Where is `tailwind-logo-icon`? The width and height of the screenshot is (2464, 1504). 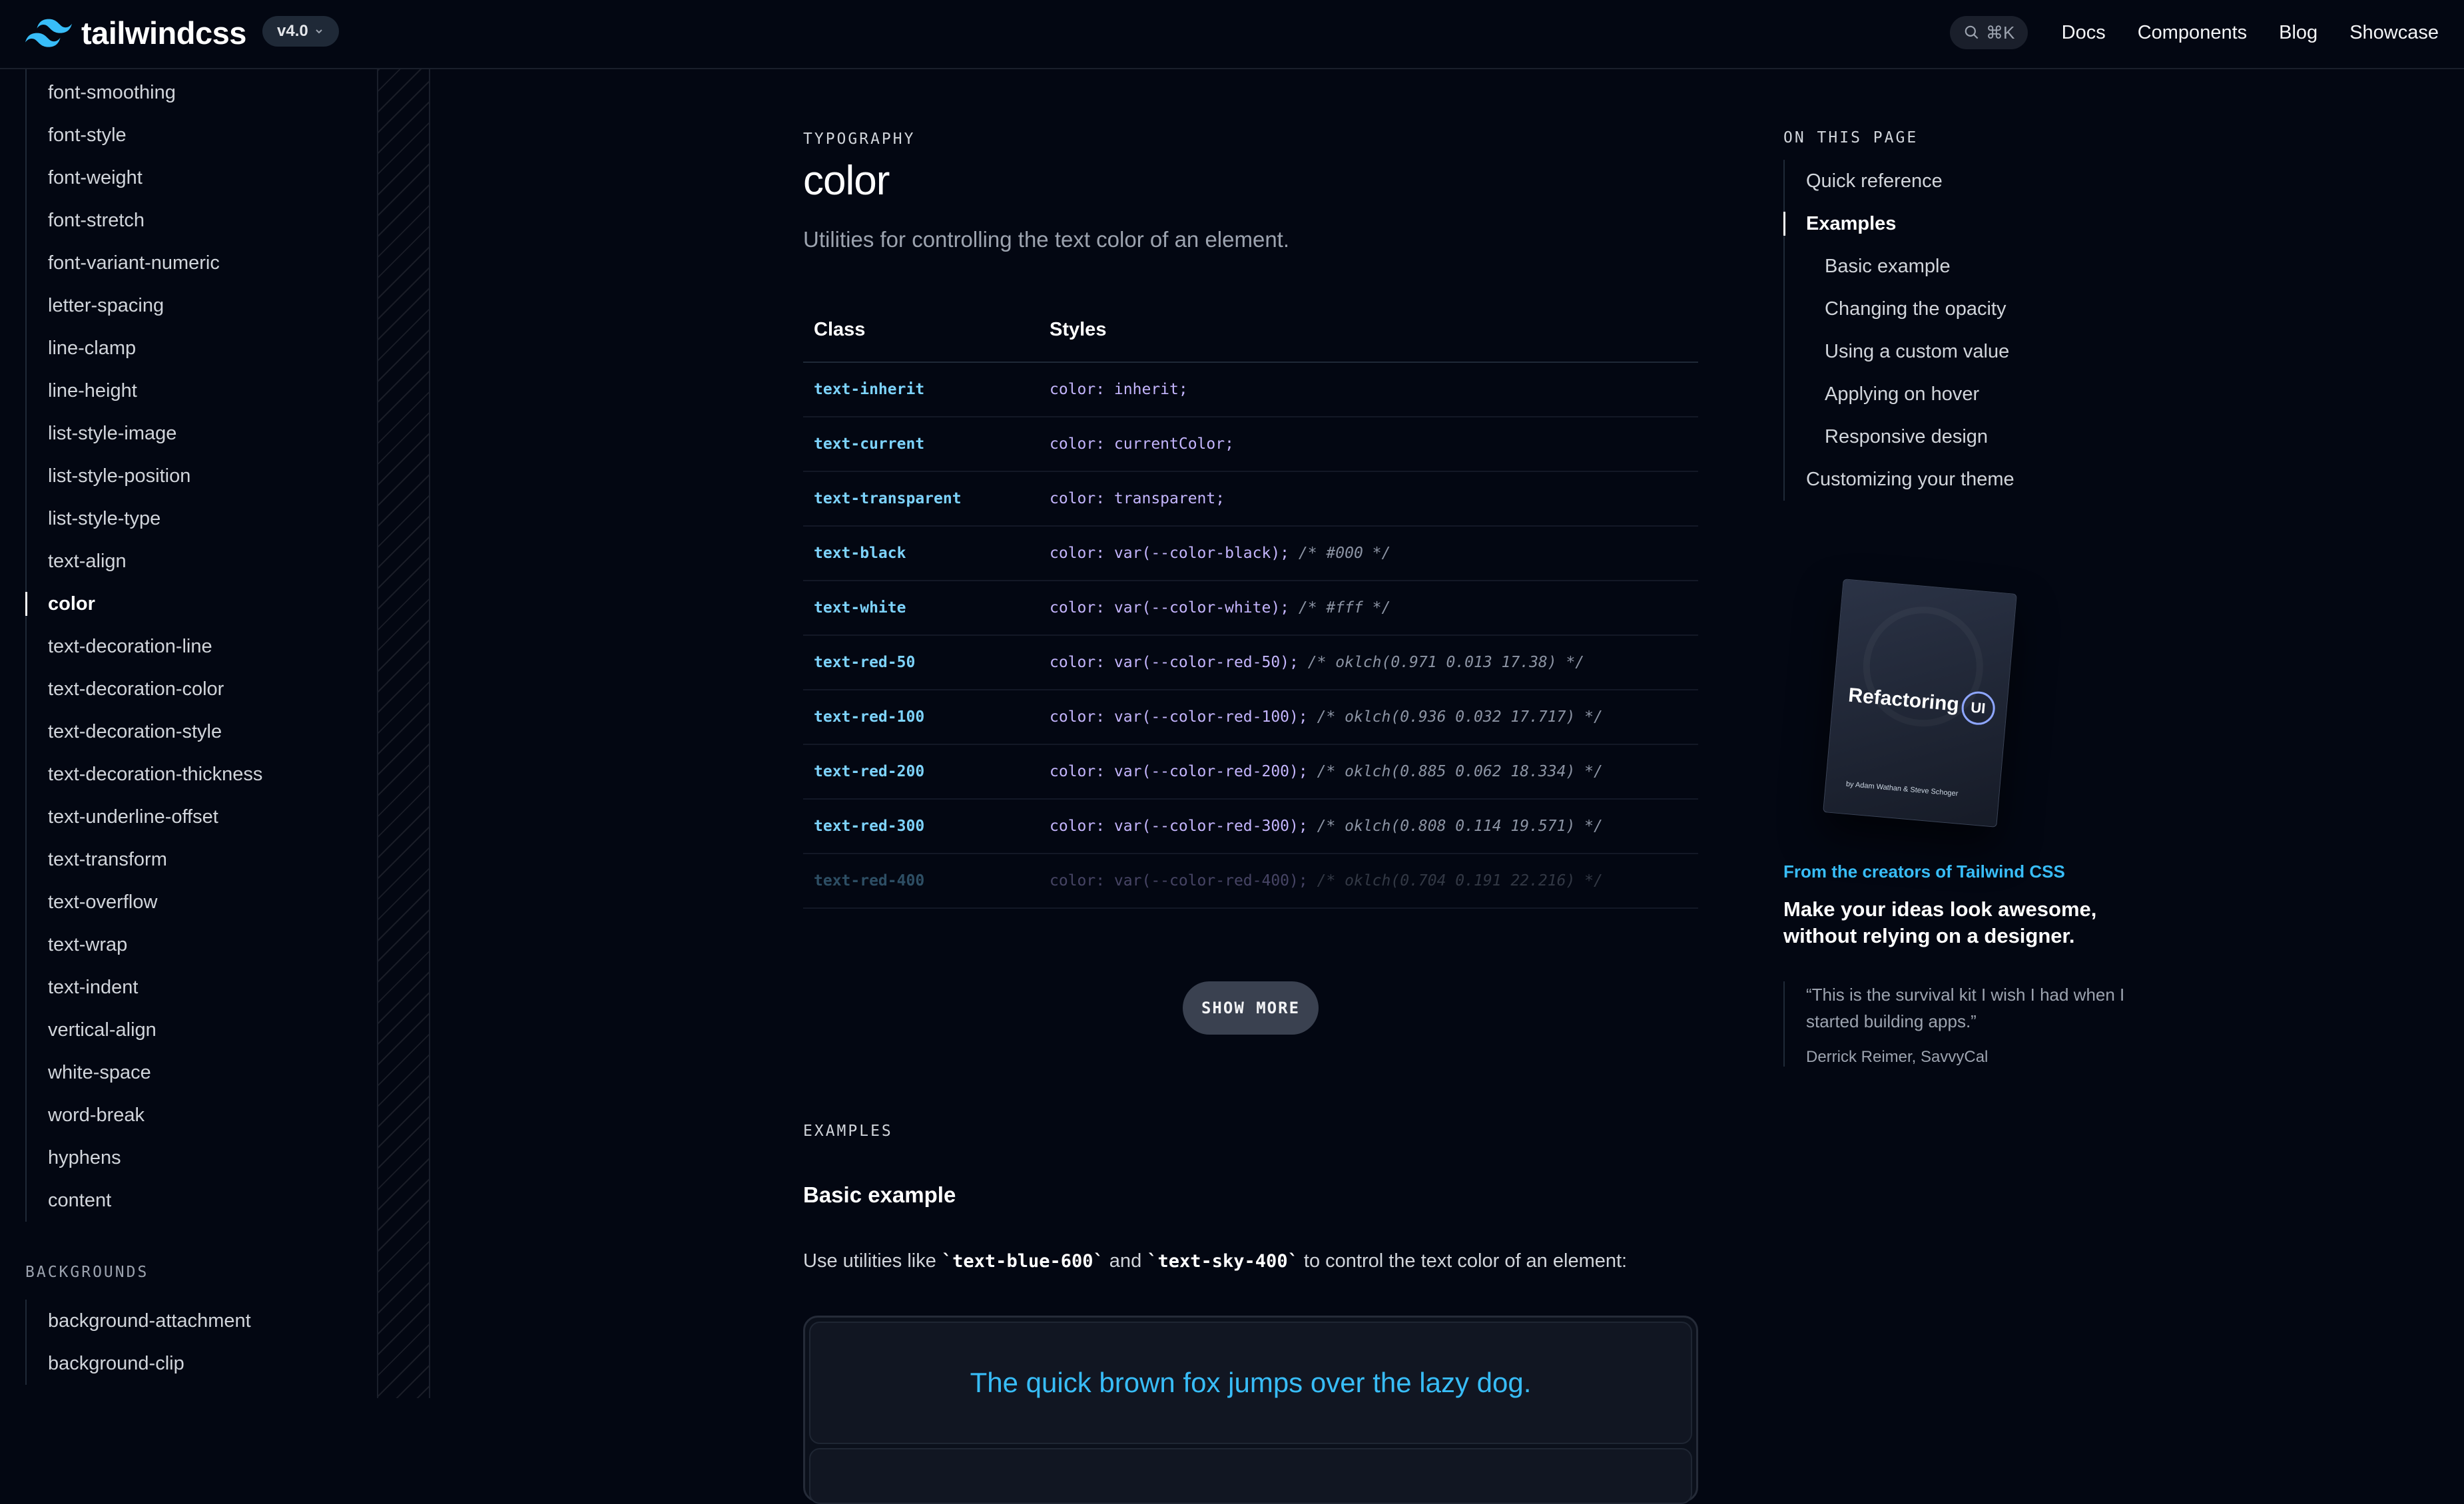
tailwind-logo-icon is located at coordinates (48, 33).